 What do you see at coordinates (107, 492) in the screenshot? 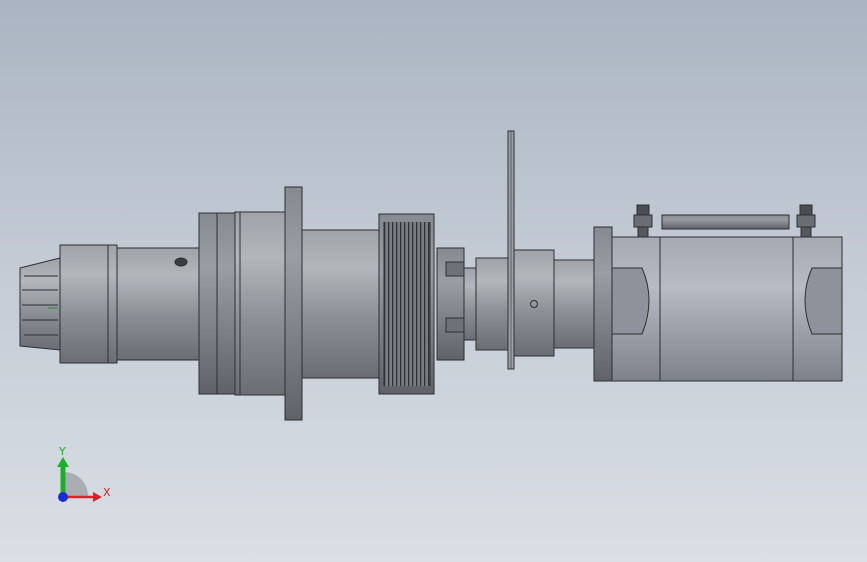
I see `x-axis-label: X` at bounding box center [107, 492].